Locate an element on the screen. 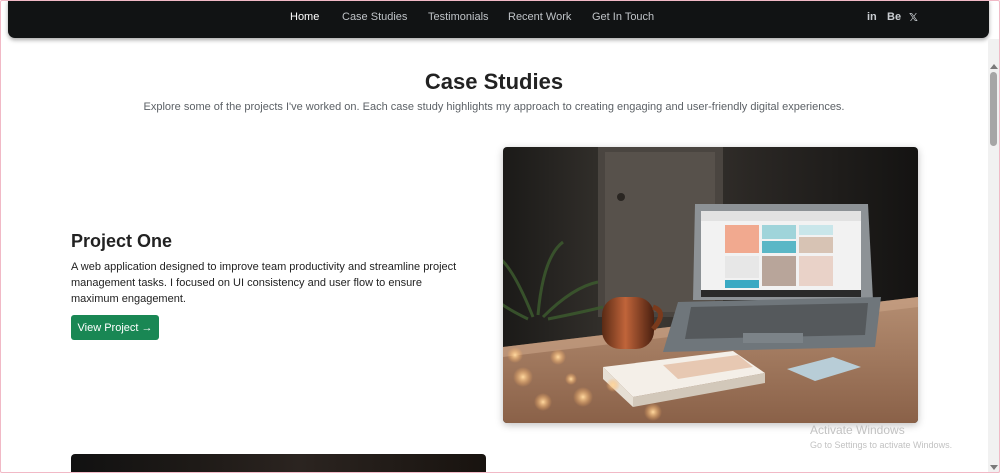 The image size is (1000, 473). view-project-button: View Project → is located at coordinates (115, 327).